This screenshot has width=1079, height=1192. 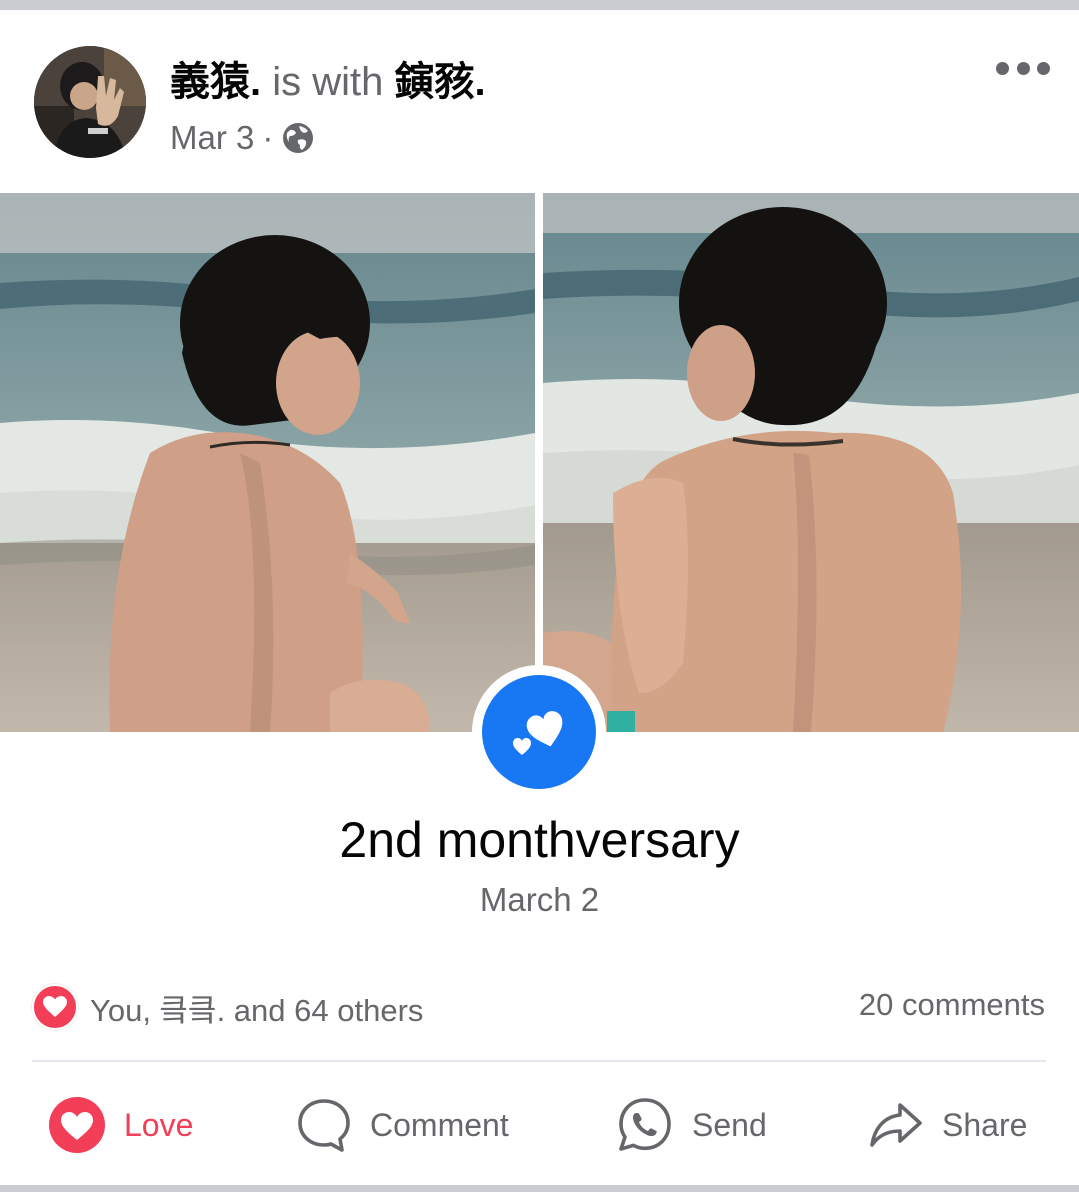 What do you see at coordinates (440, 82) in the screenshot?
I see `tagged-name: 鏔豥.` at bounding box center [440, 82].